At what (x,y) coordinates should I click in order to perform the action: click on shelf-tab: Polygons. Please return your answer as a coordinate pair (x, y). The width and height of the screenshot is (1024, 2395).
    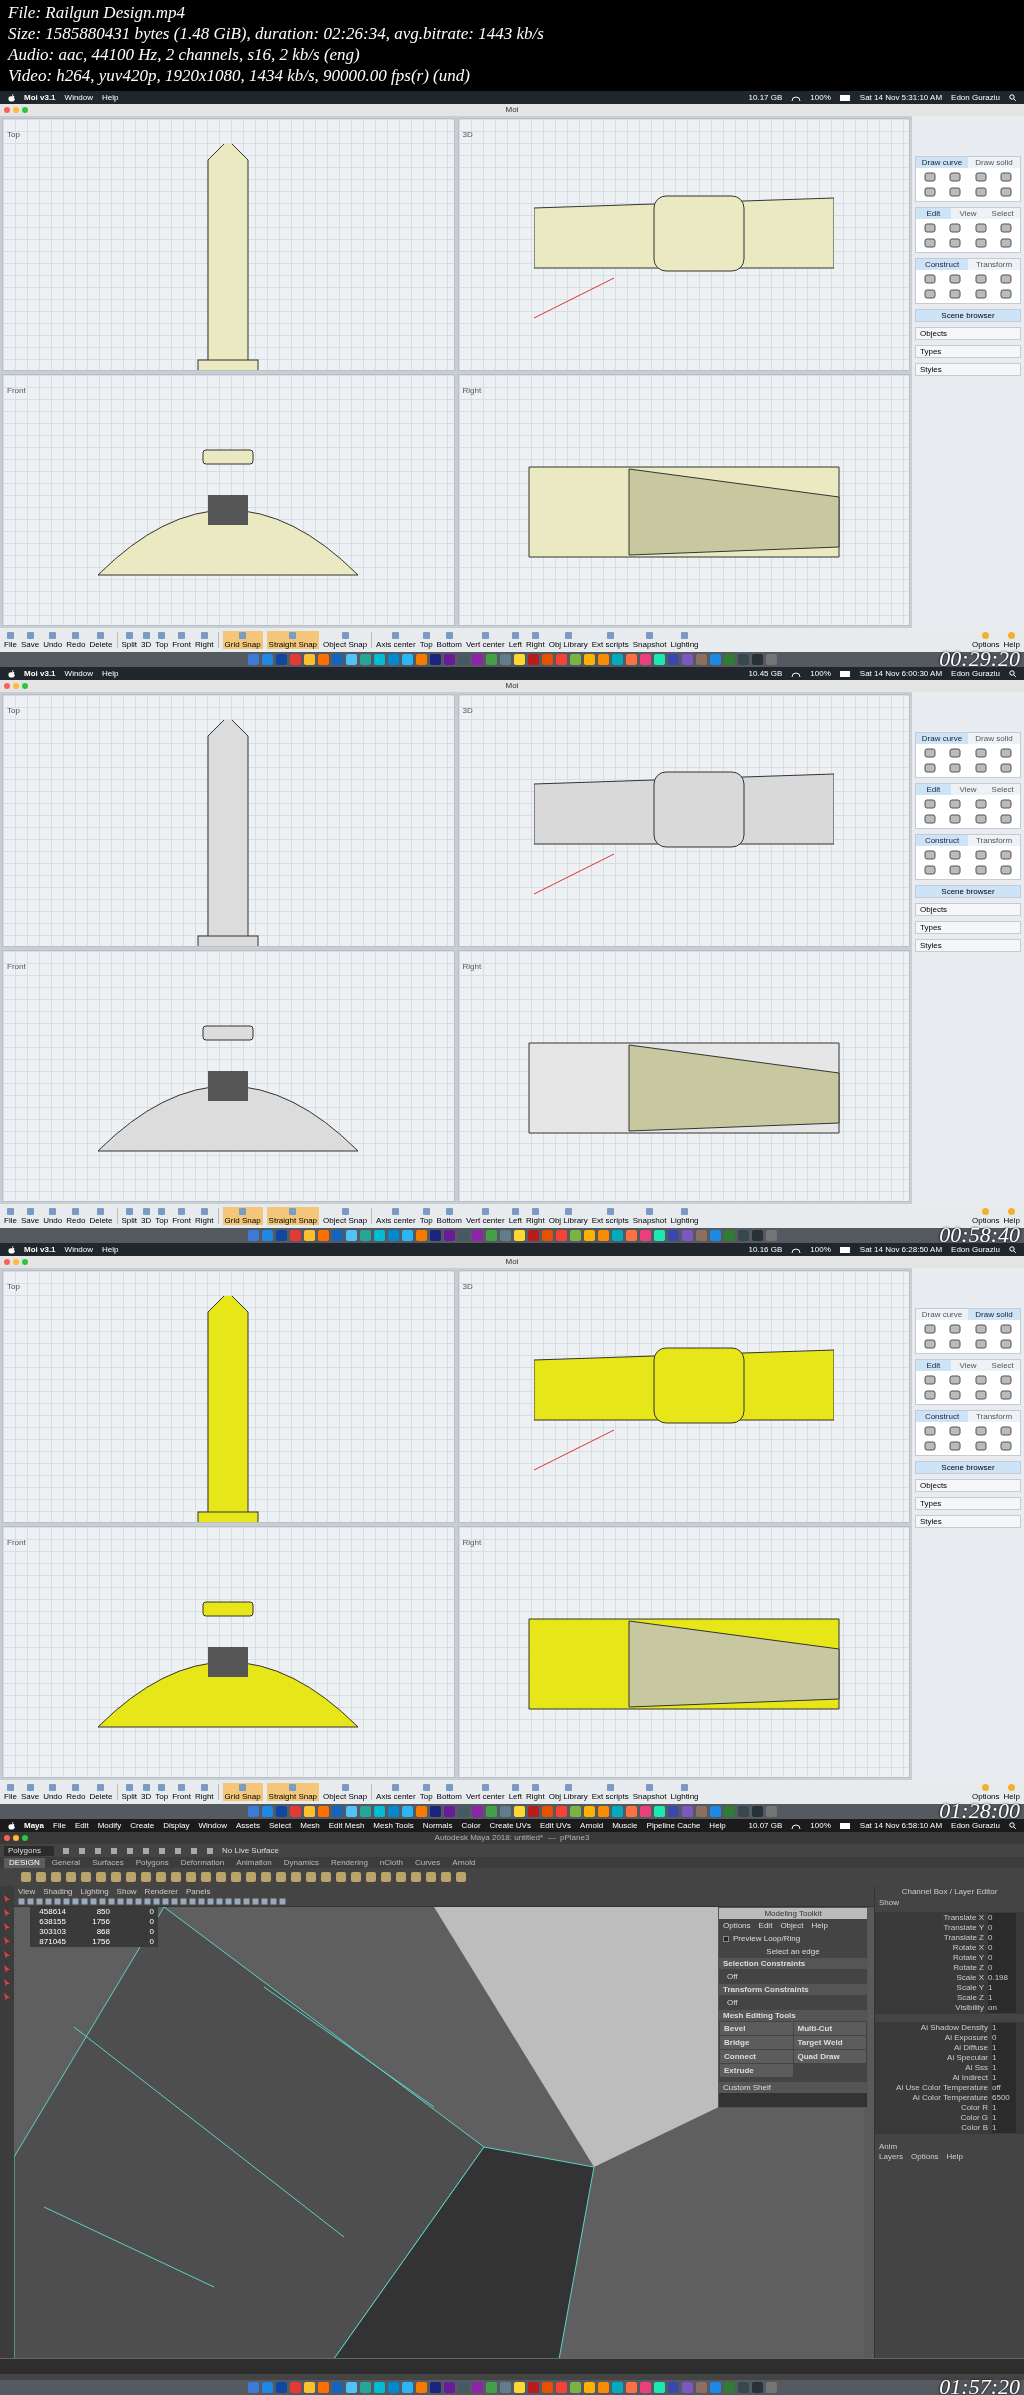
    Looking at the image, I should click on (152, 1862).